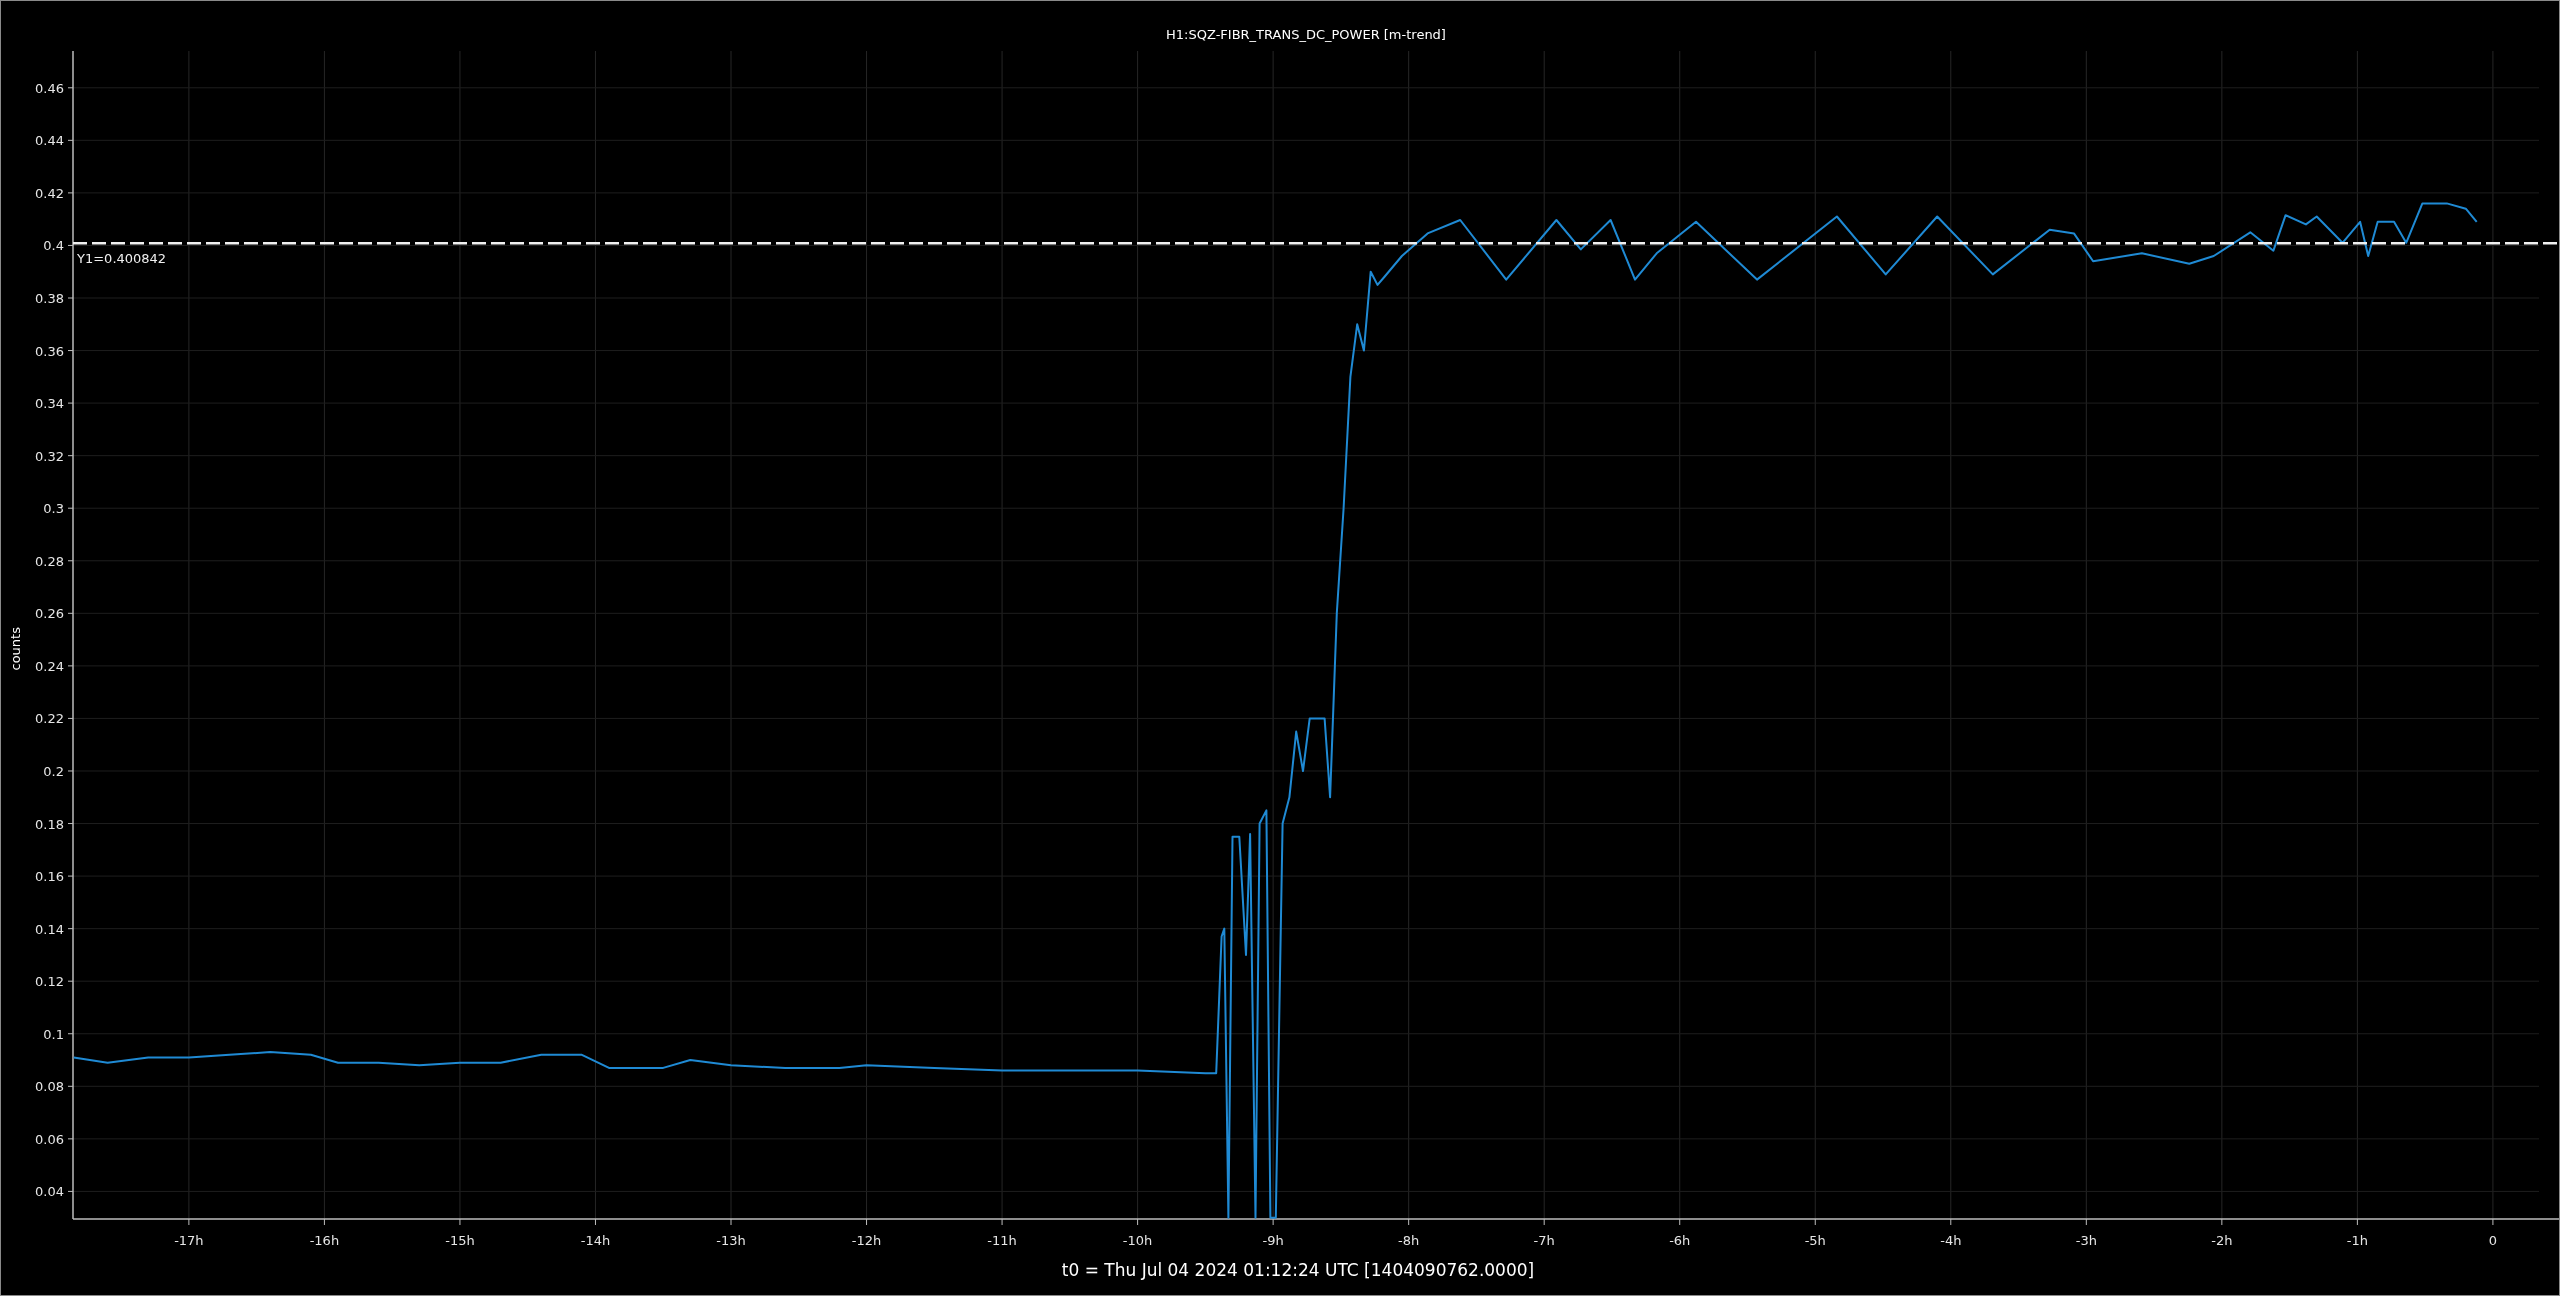 This screenshot has height=1296, width=2560. What do you see at coordinates (49, 298) in the screenshot?
I see `tick-label: 0.38` at bounding box center [49, 298].